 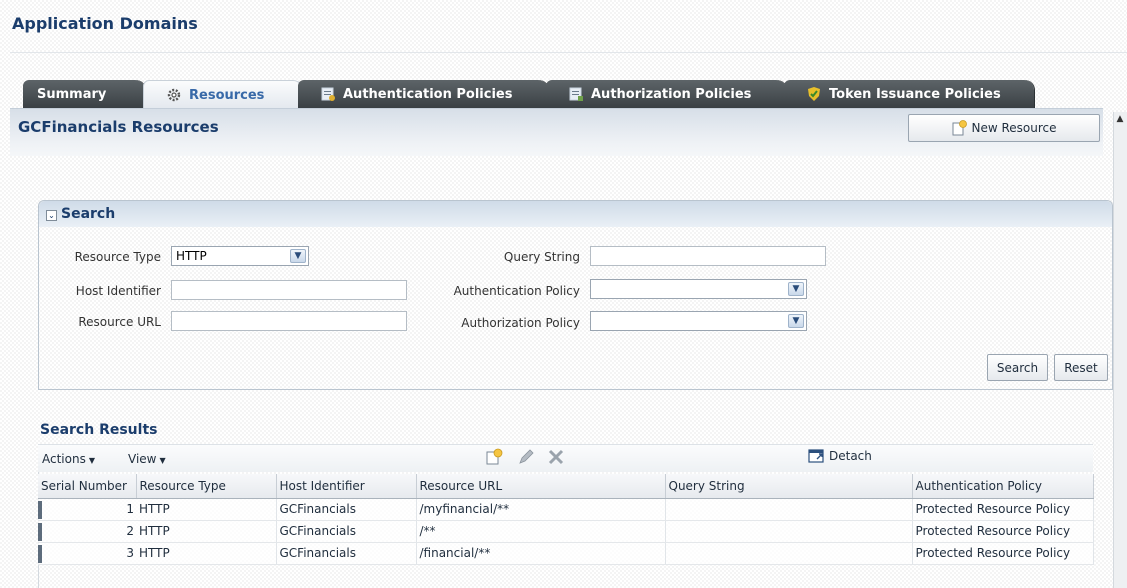 What do you see at coordinates (99, 430) in the screenshot?
I see `search-results-title: Search Results` at bounding box center [99, 430].